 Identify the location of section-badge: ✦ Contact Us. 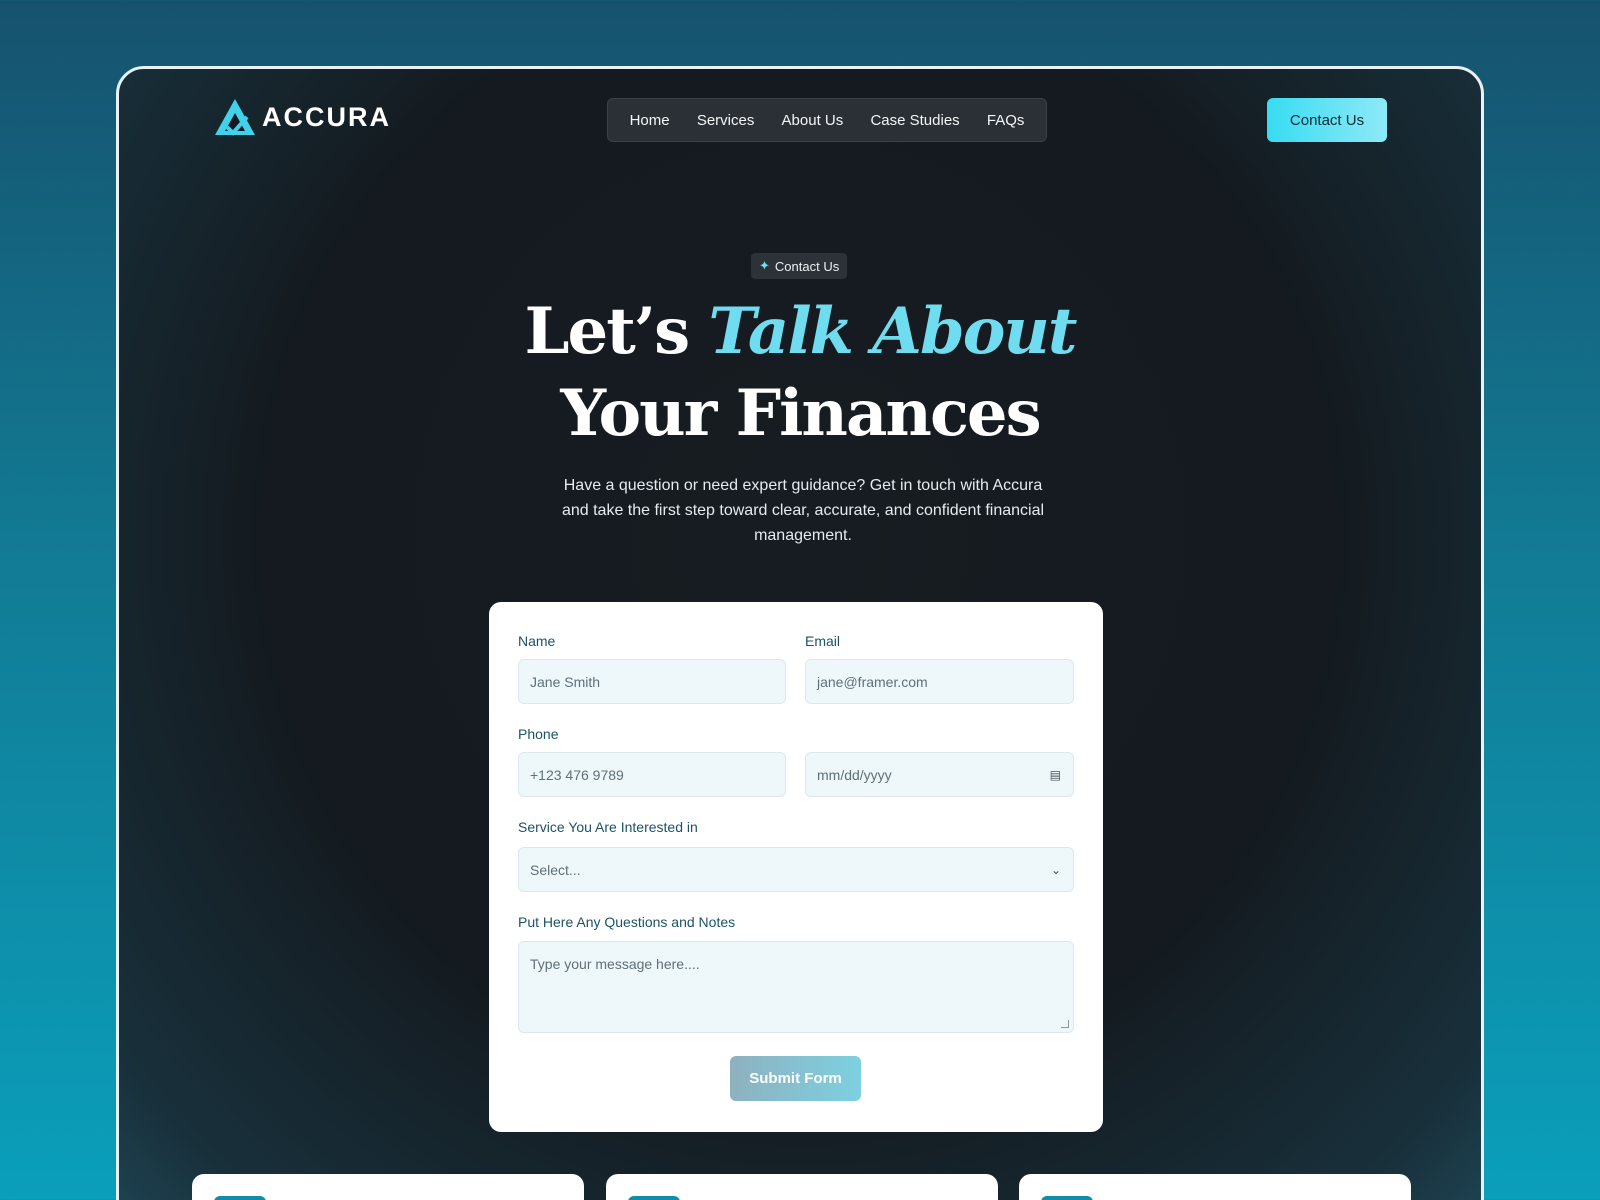
(799, 266).